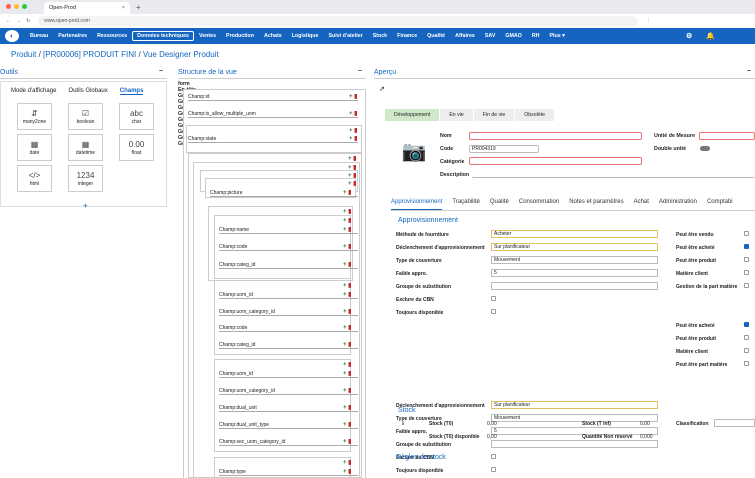 The image size is (755, 478). What do you see at coordinates (436, 36) in the screenshot?
I see `nav-item: Qualité` at bounding box center [436, 36].